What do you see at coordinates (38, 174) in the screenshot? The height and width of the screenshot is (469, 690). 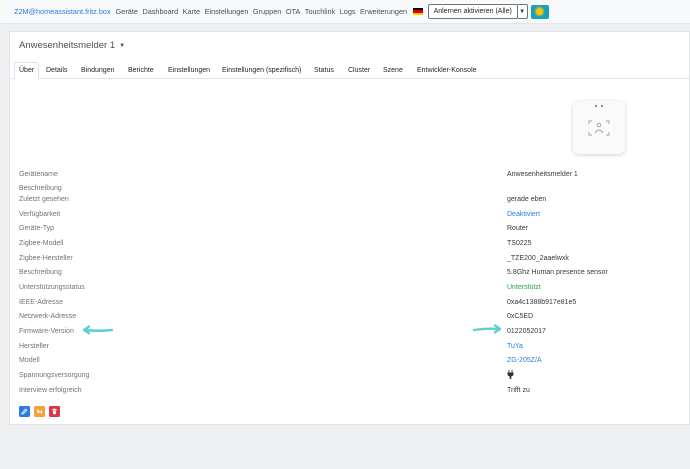 I see `prop-label-device-name: Gerätename` at bounding box center [38, 174].